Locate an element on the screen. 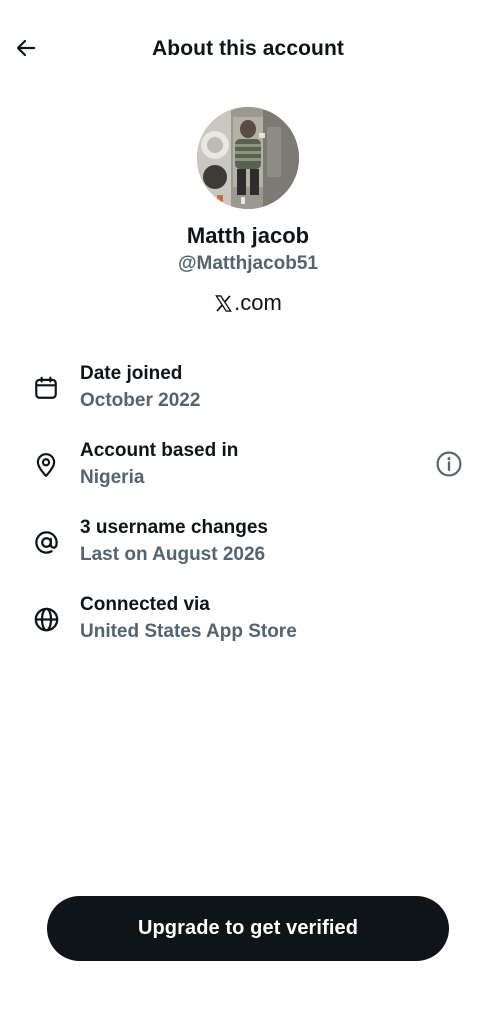 Image resolution: width=496 pixels, height=1024 pixels. detail-title: Connected via is located at coordinates (145, 604).